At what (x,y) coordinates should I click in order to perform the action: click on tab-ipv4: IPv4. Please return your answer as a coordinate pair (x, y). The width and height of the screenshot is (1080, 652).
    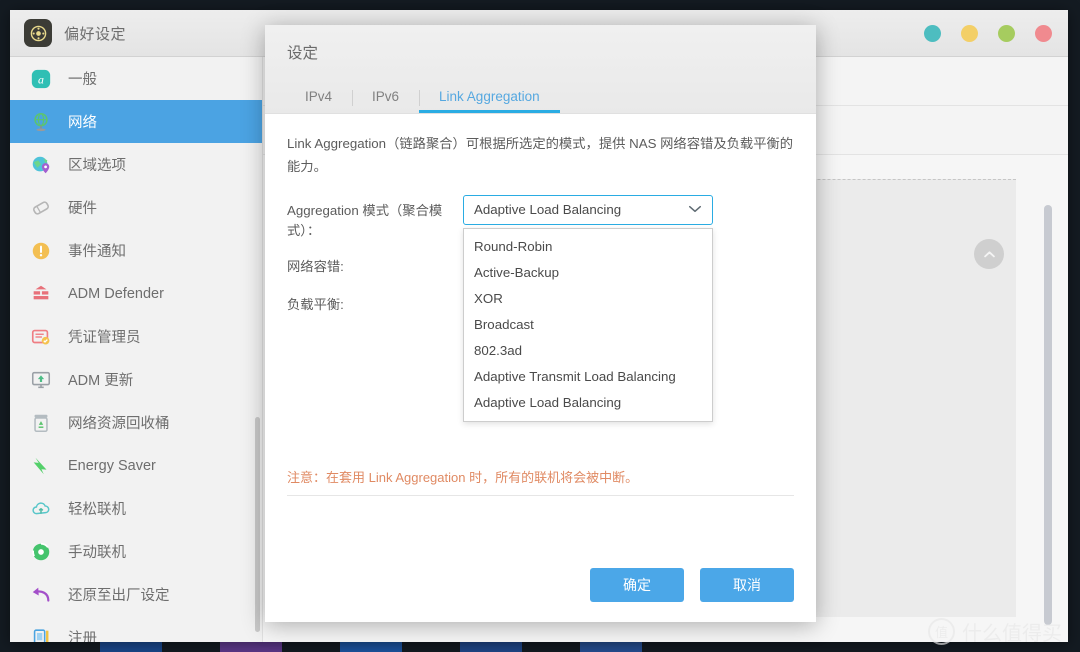
    Looking at the image, I should click on (318, 101).